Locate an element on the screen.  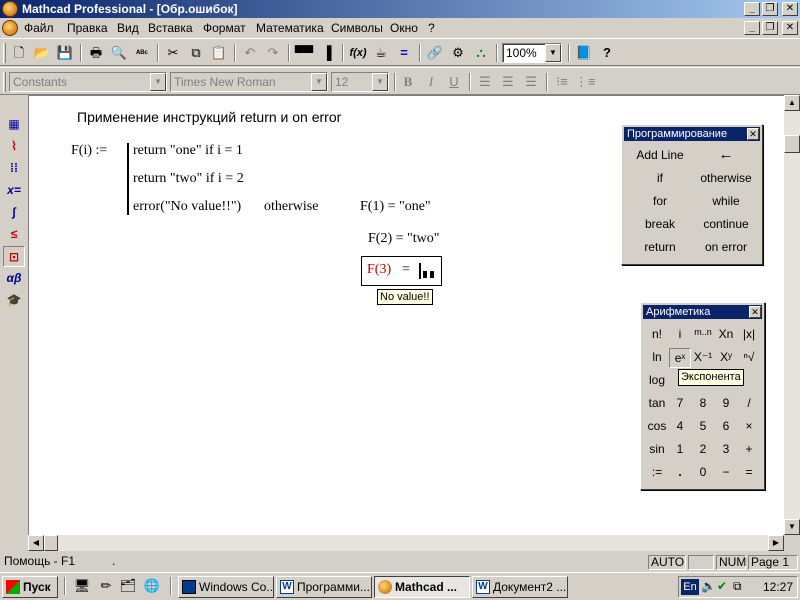
close-button: ✕ is located at coordinates (790, 9).